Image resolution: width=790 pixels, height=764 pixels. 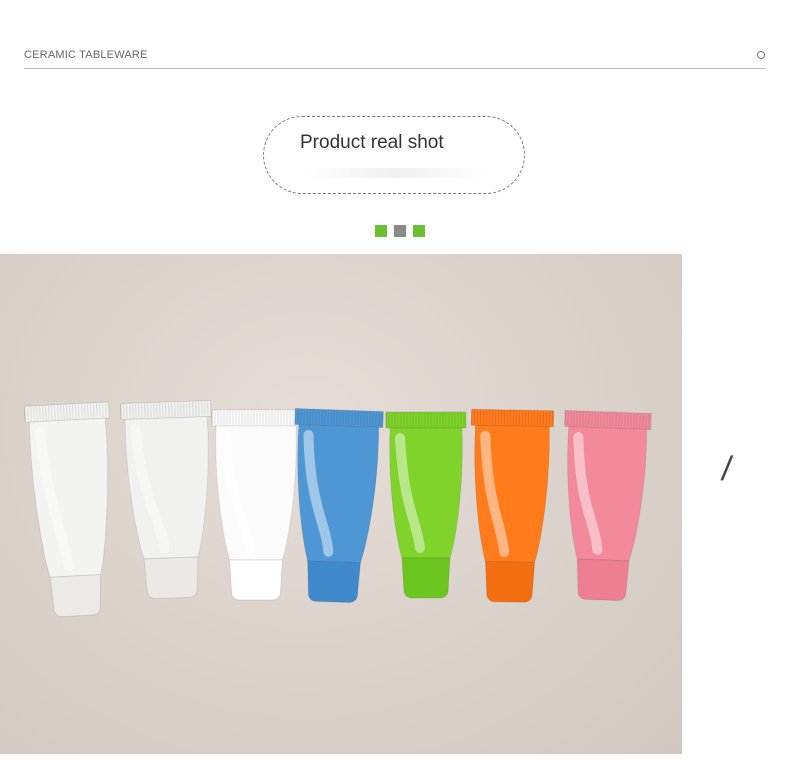 I want to click on slash-glyph: /, so click(x=727, y=469).